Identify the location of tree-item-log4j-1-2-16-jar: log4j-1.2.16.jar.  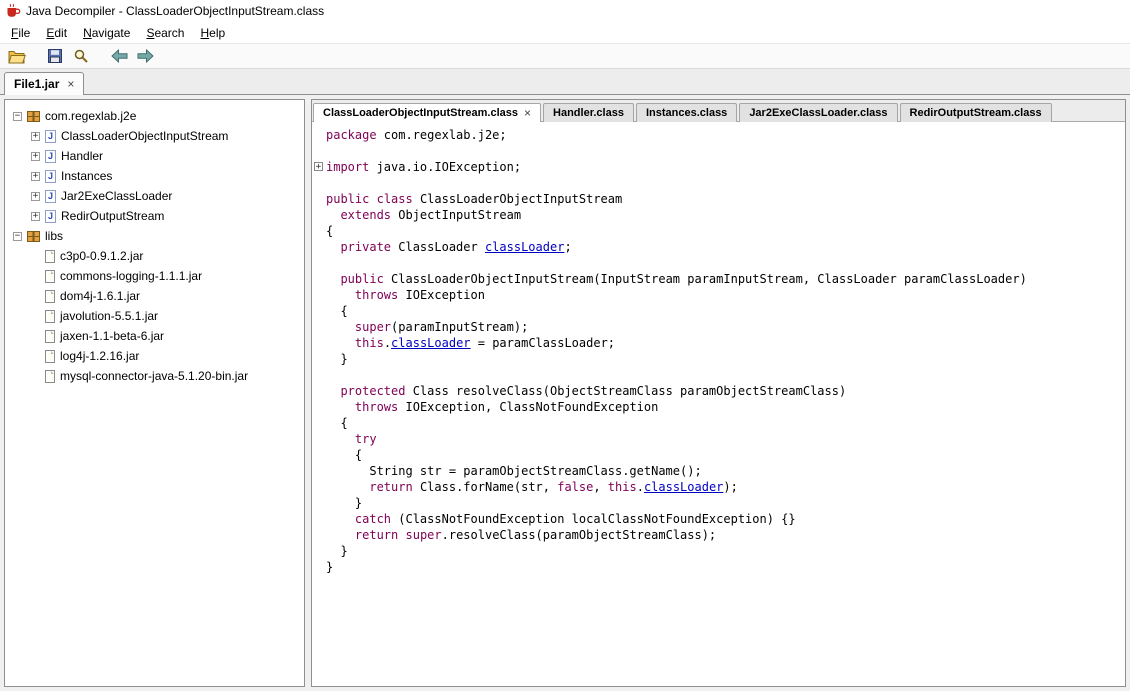
(154, 356).